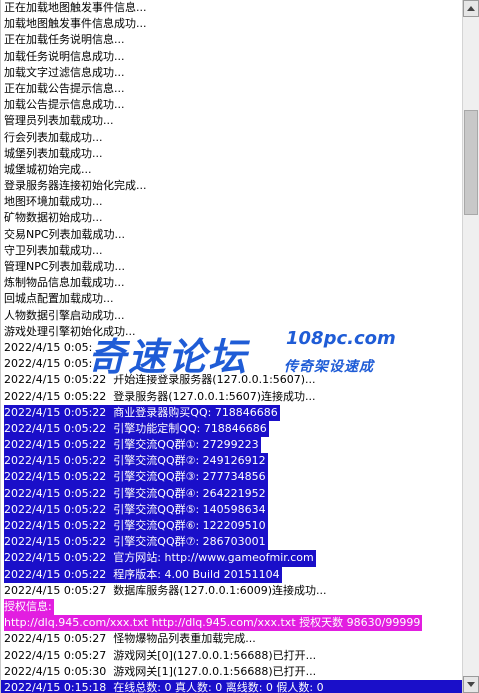 The image size is (479, 693). I want to click on log-line: 2022/4/15 0:05:22 引擎交流QQ群③: 277734856, so click(231, 477).